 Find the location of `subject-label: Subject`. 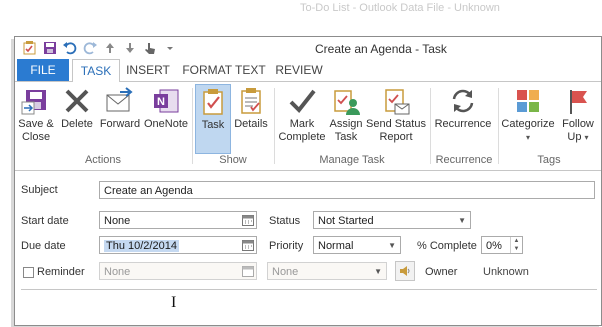

subject-label: Subject is located at coordinates (39, 190).